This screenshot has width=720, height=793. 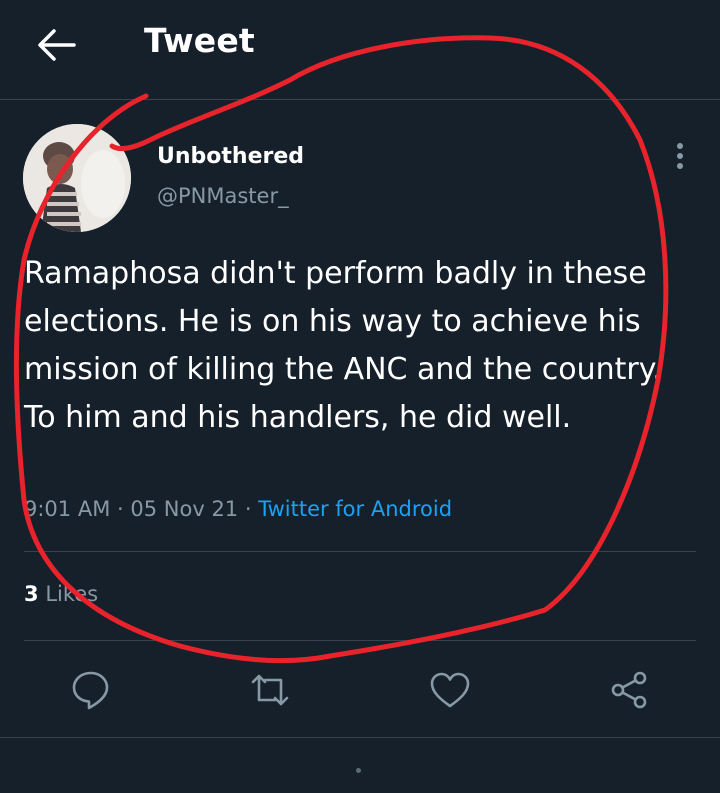 I want to click on heart-icon, so click(x=450, y=690).